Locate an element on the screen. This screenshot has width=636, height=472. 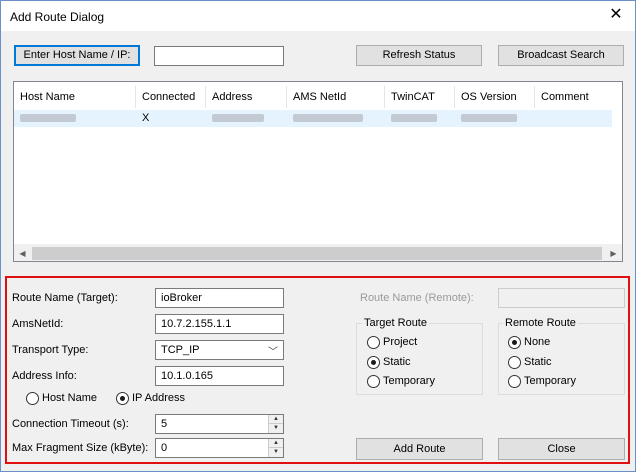
cell-comment is located at coordinates (538, 118).